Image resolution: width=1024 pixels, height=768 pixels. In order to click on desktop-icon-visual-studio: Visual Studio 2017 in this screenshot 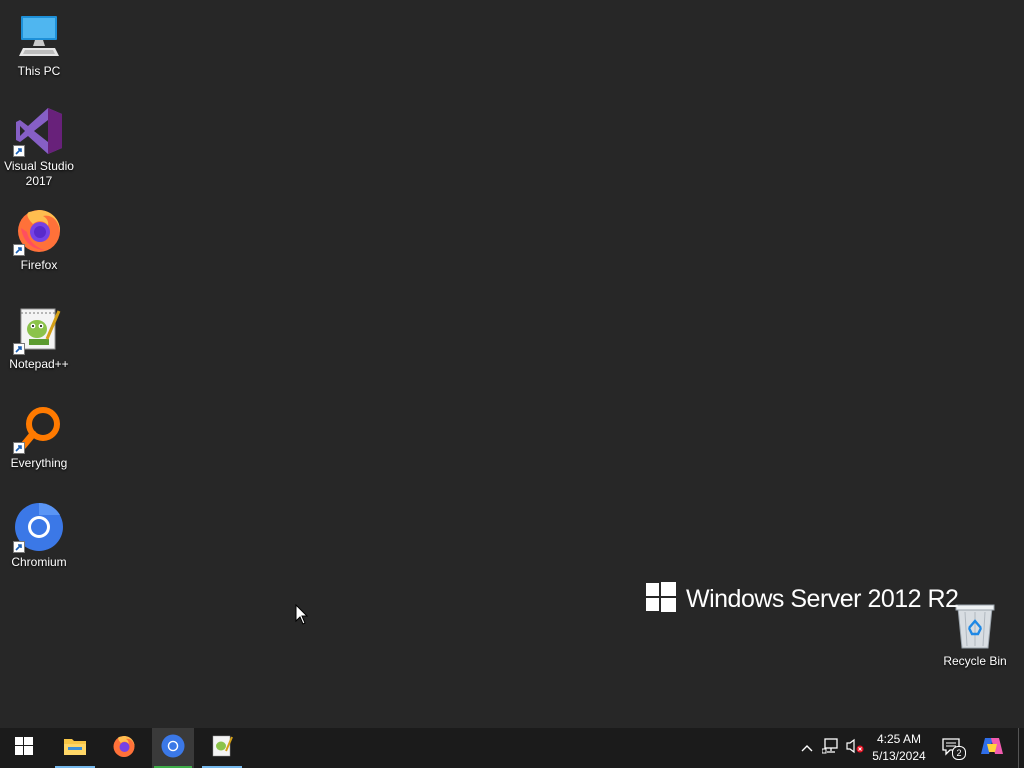, I will do `click(39, 147)`.